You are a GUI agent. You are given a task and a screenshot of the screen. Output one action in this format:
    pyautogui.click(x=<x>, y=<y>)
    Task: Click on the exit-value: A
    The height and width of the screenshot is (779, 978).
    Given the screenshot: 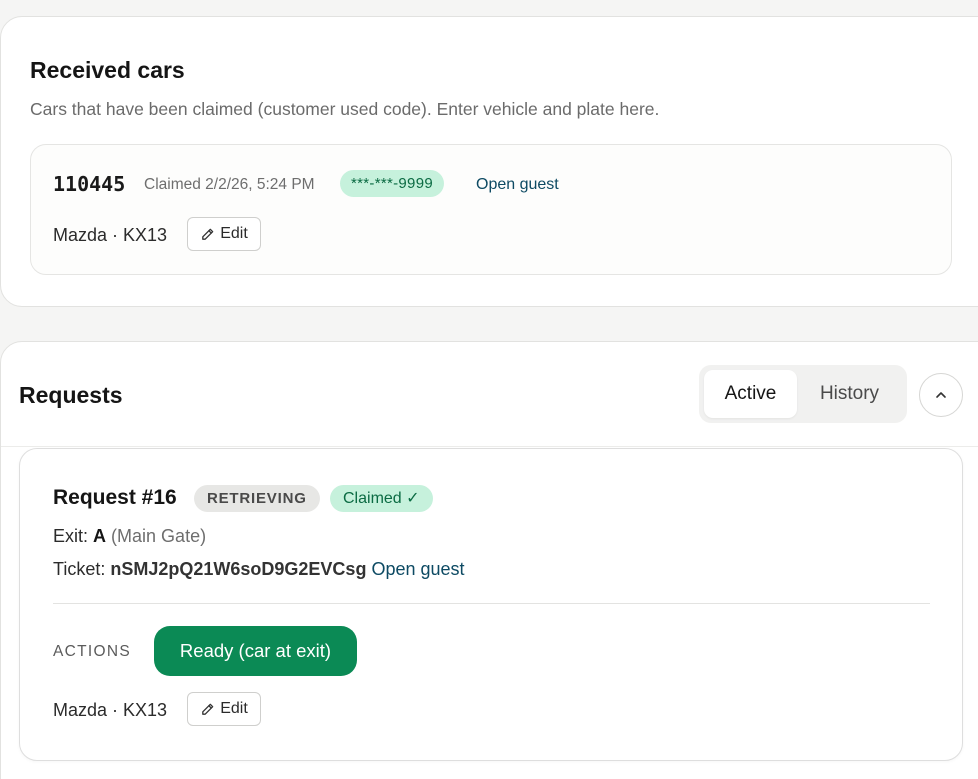 What is the action you would take?
    pyautogui.click(x=100, y=536)
    